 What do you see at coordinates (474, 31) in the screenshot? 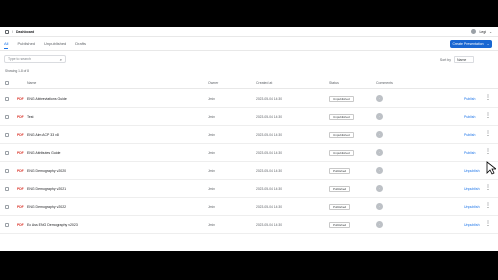
I see `avatar` at bounding box center [474, 31].